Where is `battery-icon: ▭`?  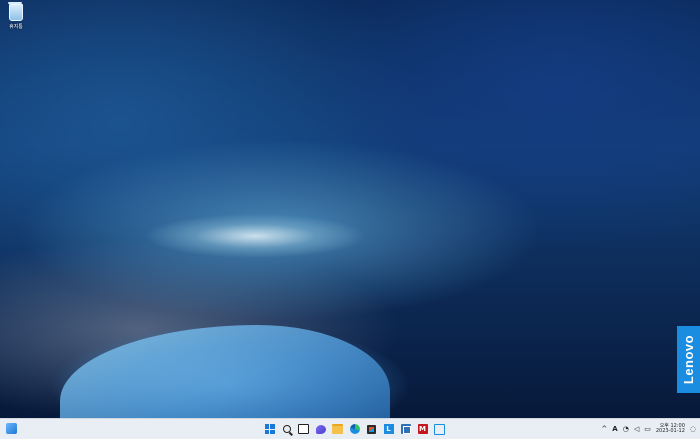
battery-icon: ▭ is located at coordinates (647, 429).